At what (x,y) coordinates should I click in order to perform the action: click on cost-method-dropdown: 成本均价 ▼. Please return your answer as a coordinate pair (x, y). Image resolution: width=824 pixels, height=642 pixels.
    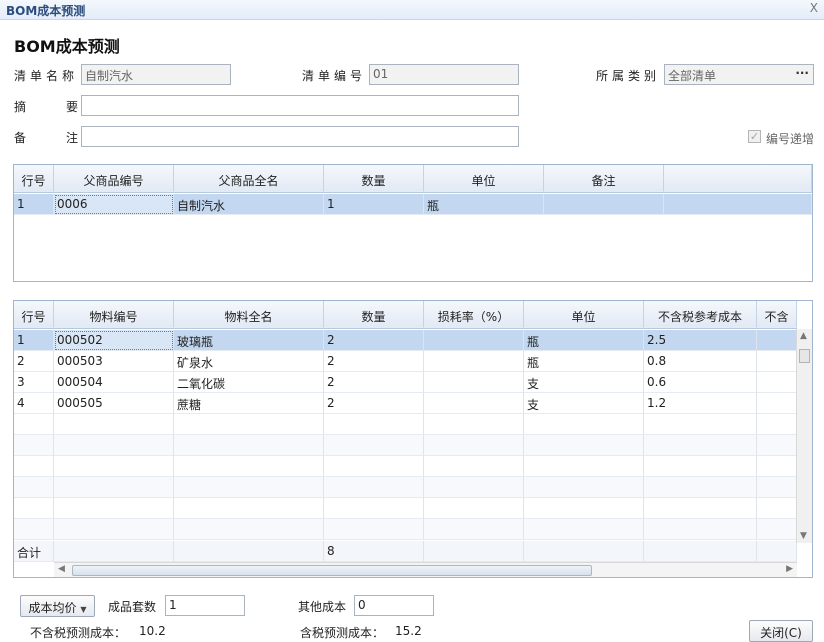
    Looking at the image, I should click on (57, 606).